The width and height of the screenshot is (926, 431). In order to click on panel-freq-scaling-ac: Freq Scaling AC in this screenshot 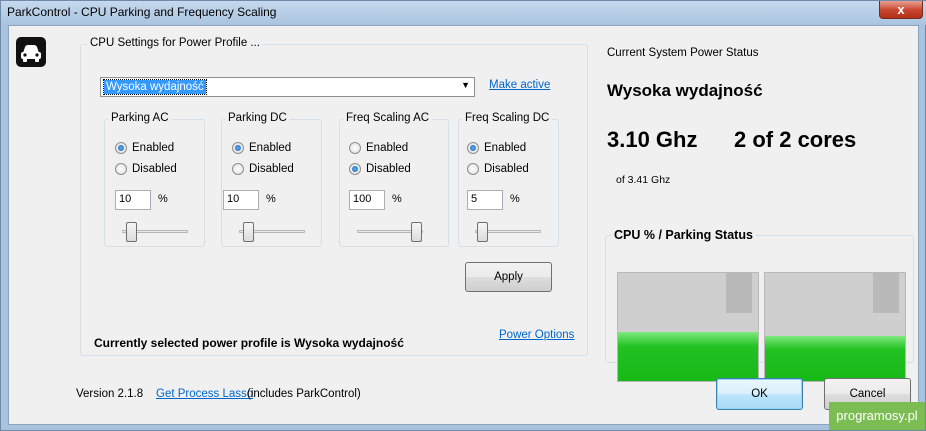, I will do `click(394, 179)`.